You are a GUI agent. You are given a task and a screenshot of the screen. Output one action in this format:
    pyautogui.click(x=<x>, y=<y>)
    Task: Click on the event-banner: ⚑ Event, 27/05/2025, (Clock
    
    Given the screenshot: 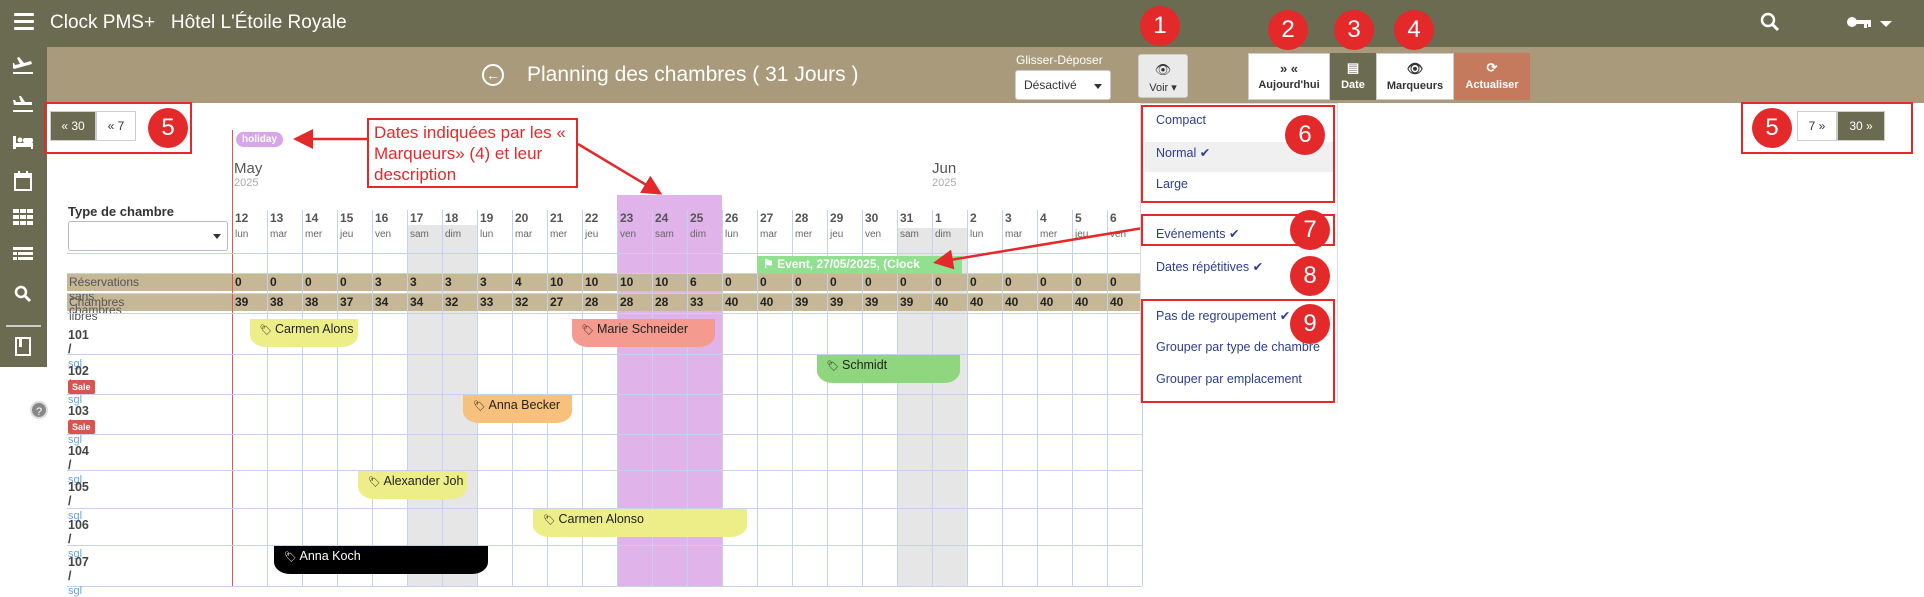 What is the action you would take?
    pyautogui.click(x=859, y=265)
    